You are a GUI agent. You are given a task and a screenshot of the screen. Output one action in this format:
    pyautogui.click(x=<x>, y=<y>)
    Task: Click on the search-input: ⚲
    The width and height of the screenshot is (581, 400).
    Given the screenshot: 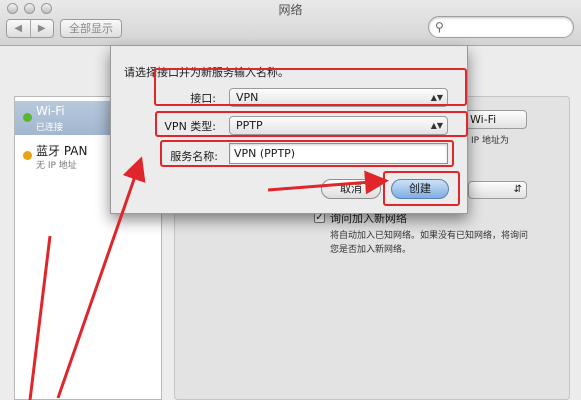 What is the action you would take?
    pyautogui.click(x=501, y=27)
    